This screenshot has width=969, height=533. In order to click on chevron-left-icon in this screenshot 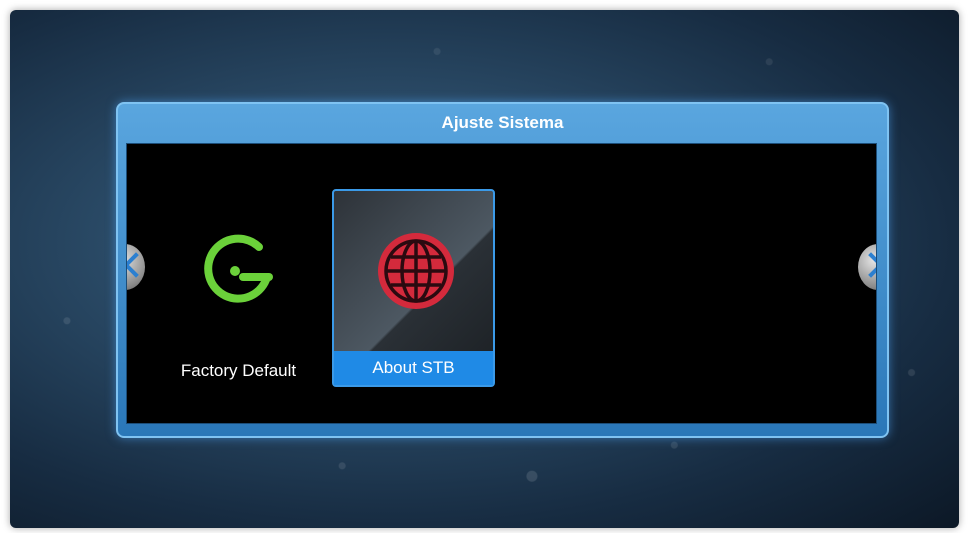, I will do `click(138, 265)`.